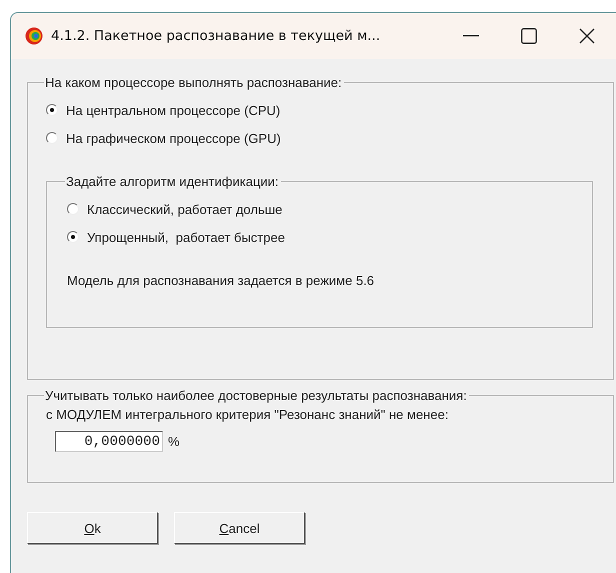  Describe the element at coordinates (34, 36) in the screenshot. I see `app-logo-icon` at that location.